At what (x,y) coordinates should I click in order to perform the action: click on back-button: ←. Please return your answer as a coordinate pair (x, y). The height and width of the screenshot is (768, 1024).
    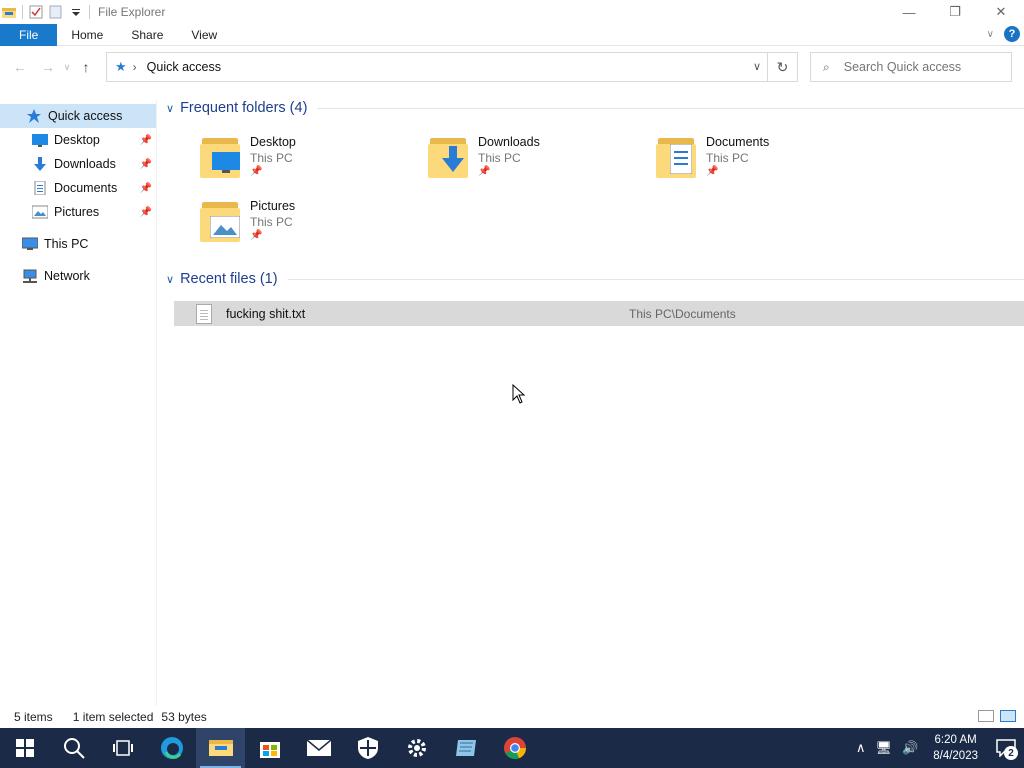
    Looking at the image, I should click on (20, 67).